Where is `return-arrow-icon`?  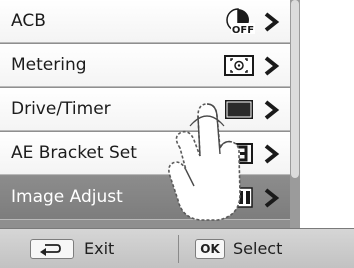 return-arrow-icon is located at coordinates (50, 250).